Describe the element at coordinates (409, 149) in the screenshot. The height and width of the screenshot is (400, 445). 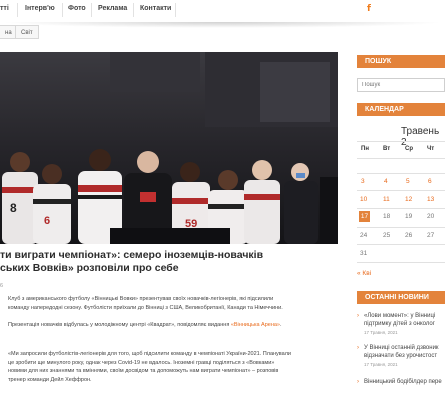
I see `weekday-label: Ср` at that location.